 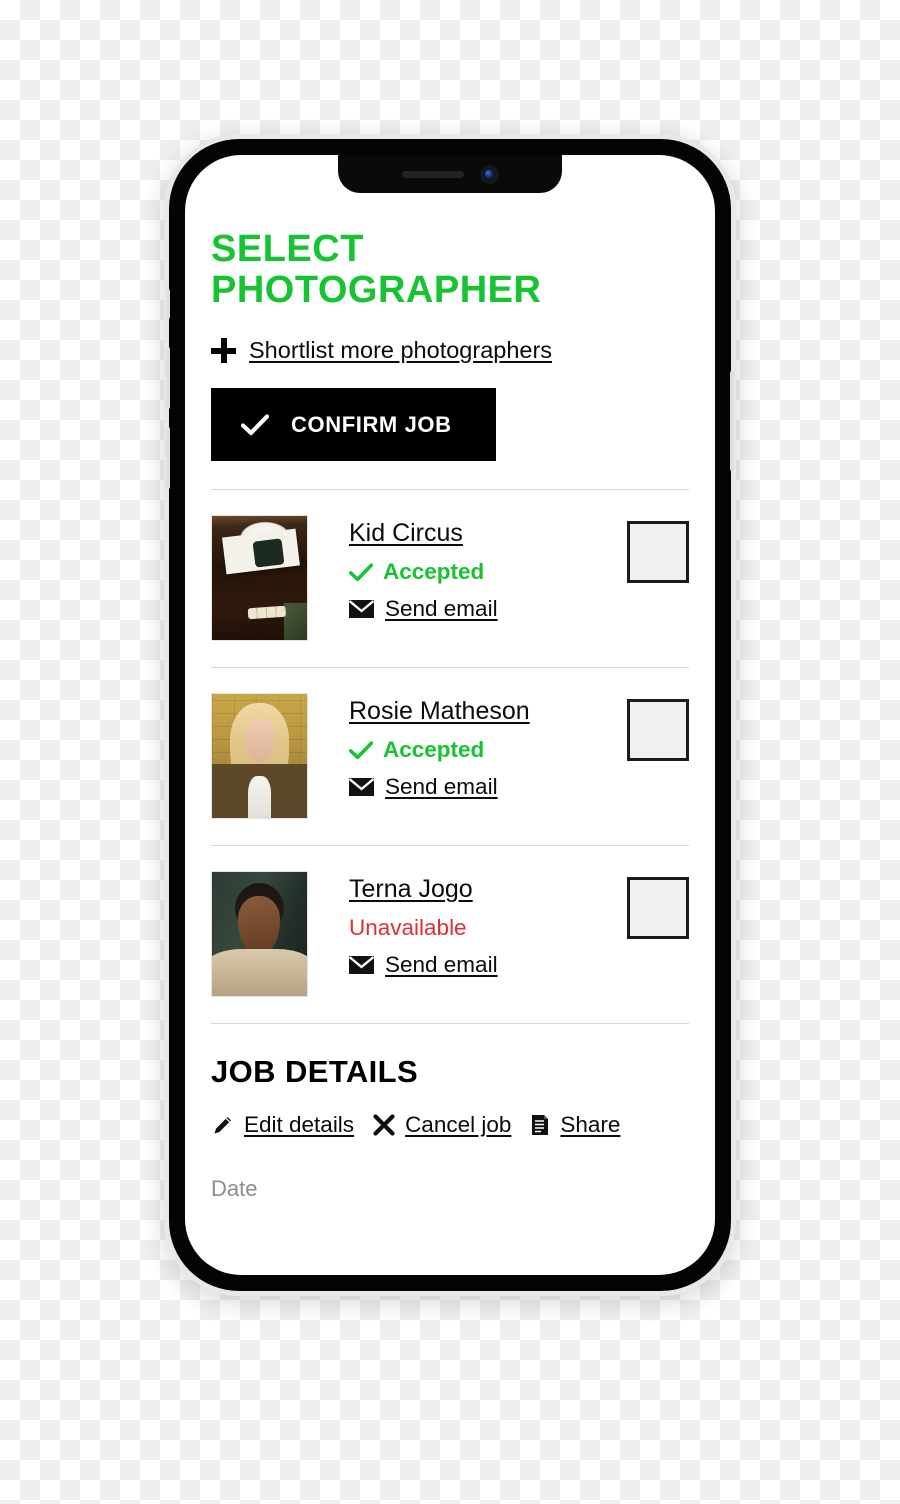 I want to click on photographer-info: Rosie Matheson Accepted Send email, so click(x=464, y=746).